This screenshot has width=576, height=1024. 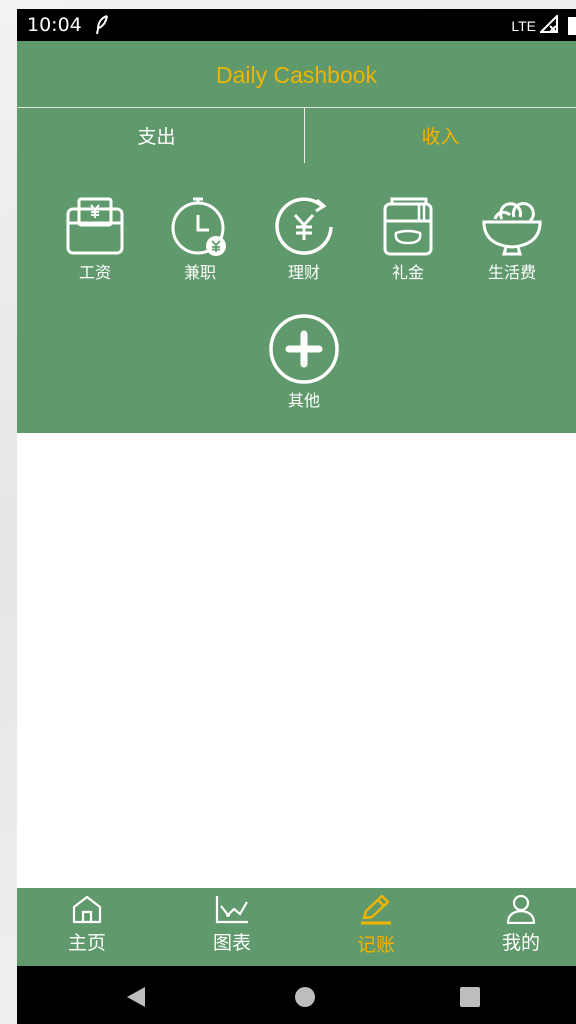 What do you see at coordinates (296, 75) in the screenshot?
I see `app-title: Daily Cashbook` at bounding box center [296, 75].